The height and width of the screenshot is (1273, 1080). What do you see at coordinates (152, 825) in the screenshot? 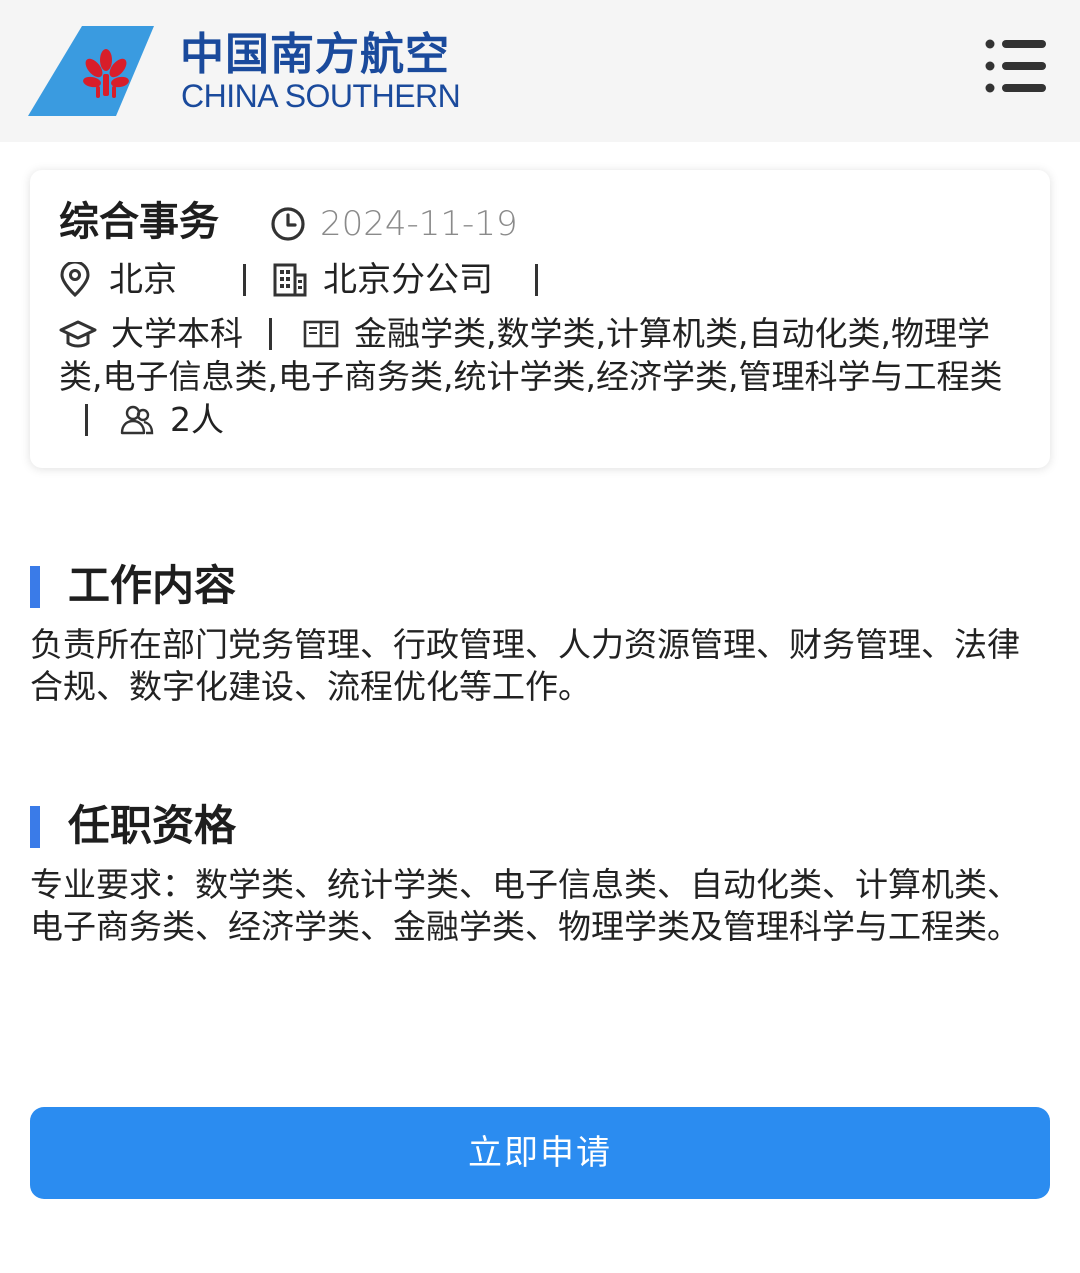
I see `section-title-requirements: 任职资格` at bounding box center [152, 825].